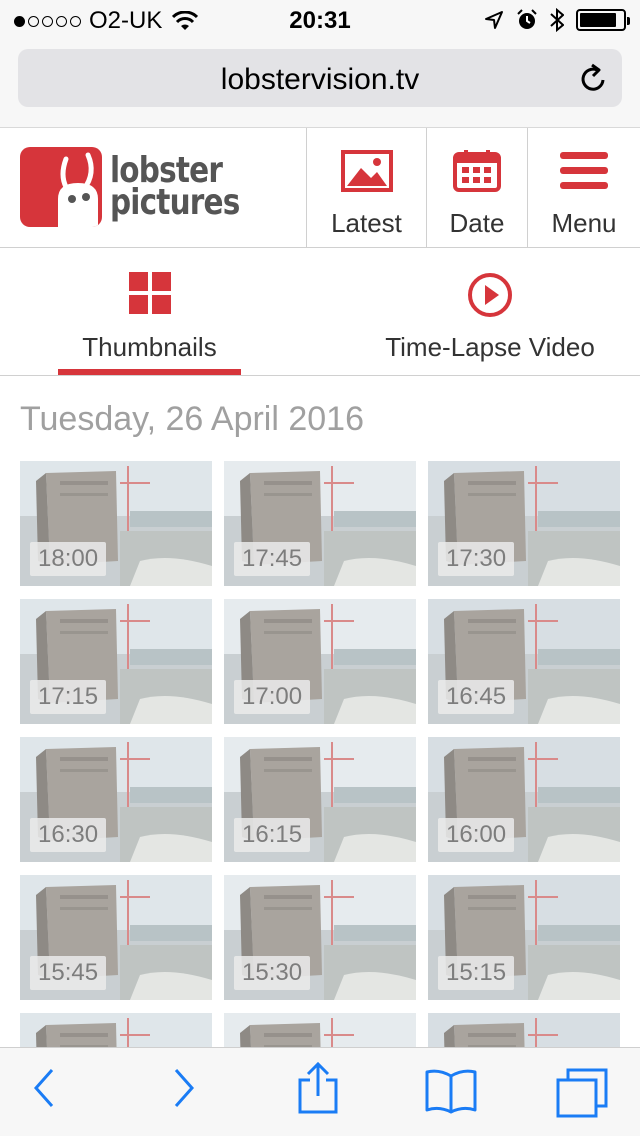 This screenshot has height=1136, width=640. I want to click on view-tabs: Thumbnails Time-Lapse Video, so click(320, 312).